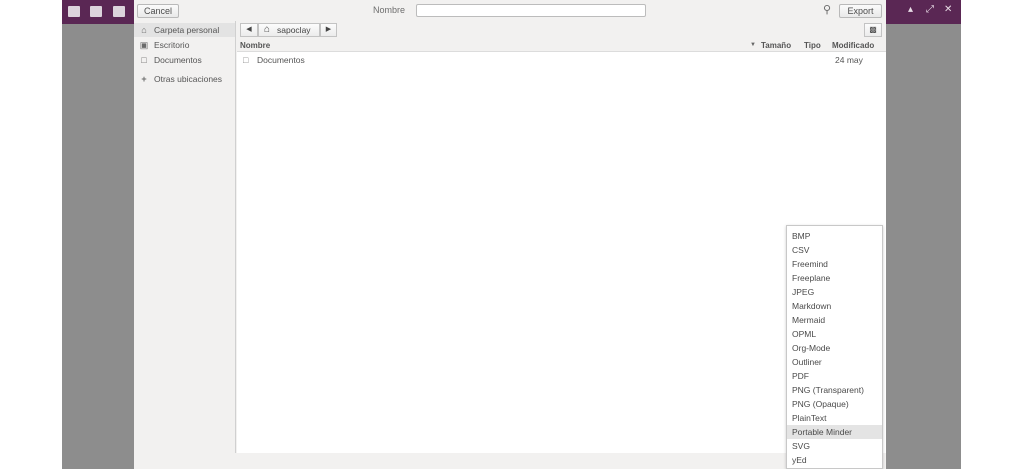 The height and width of the screenshot is (469, 1024). I want to click on format-option: JPEG, so click(834, 292).